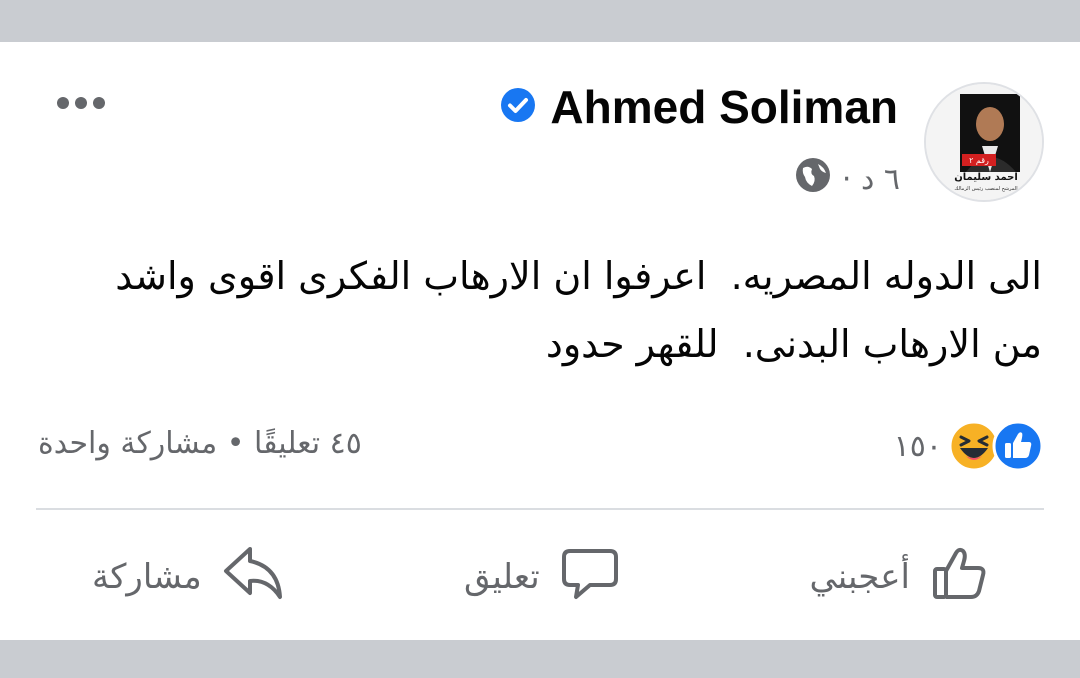 This screenshot has width=1080, height=678. Describe the element at coordinates (966, 446) in the screenshot. I see `reactions-summary: ١٥٠` at that location.